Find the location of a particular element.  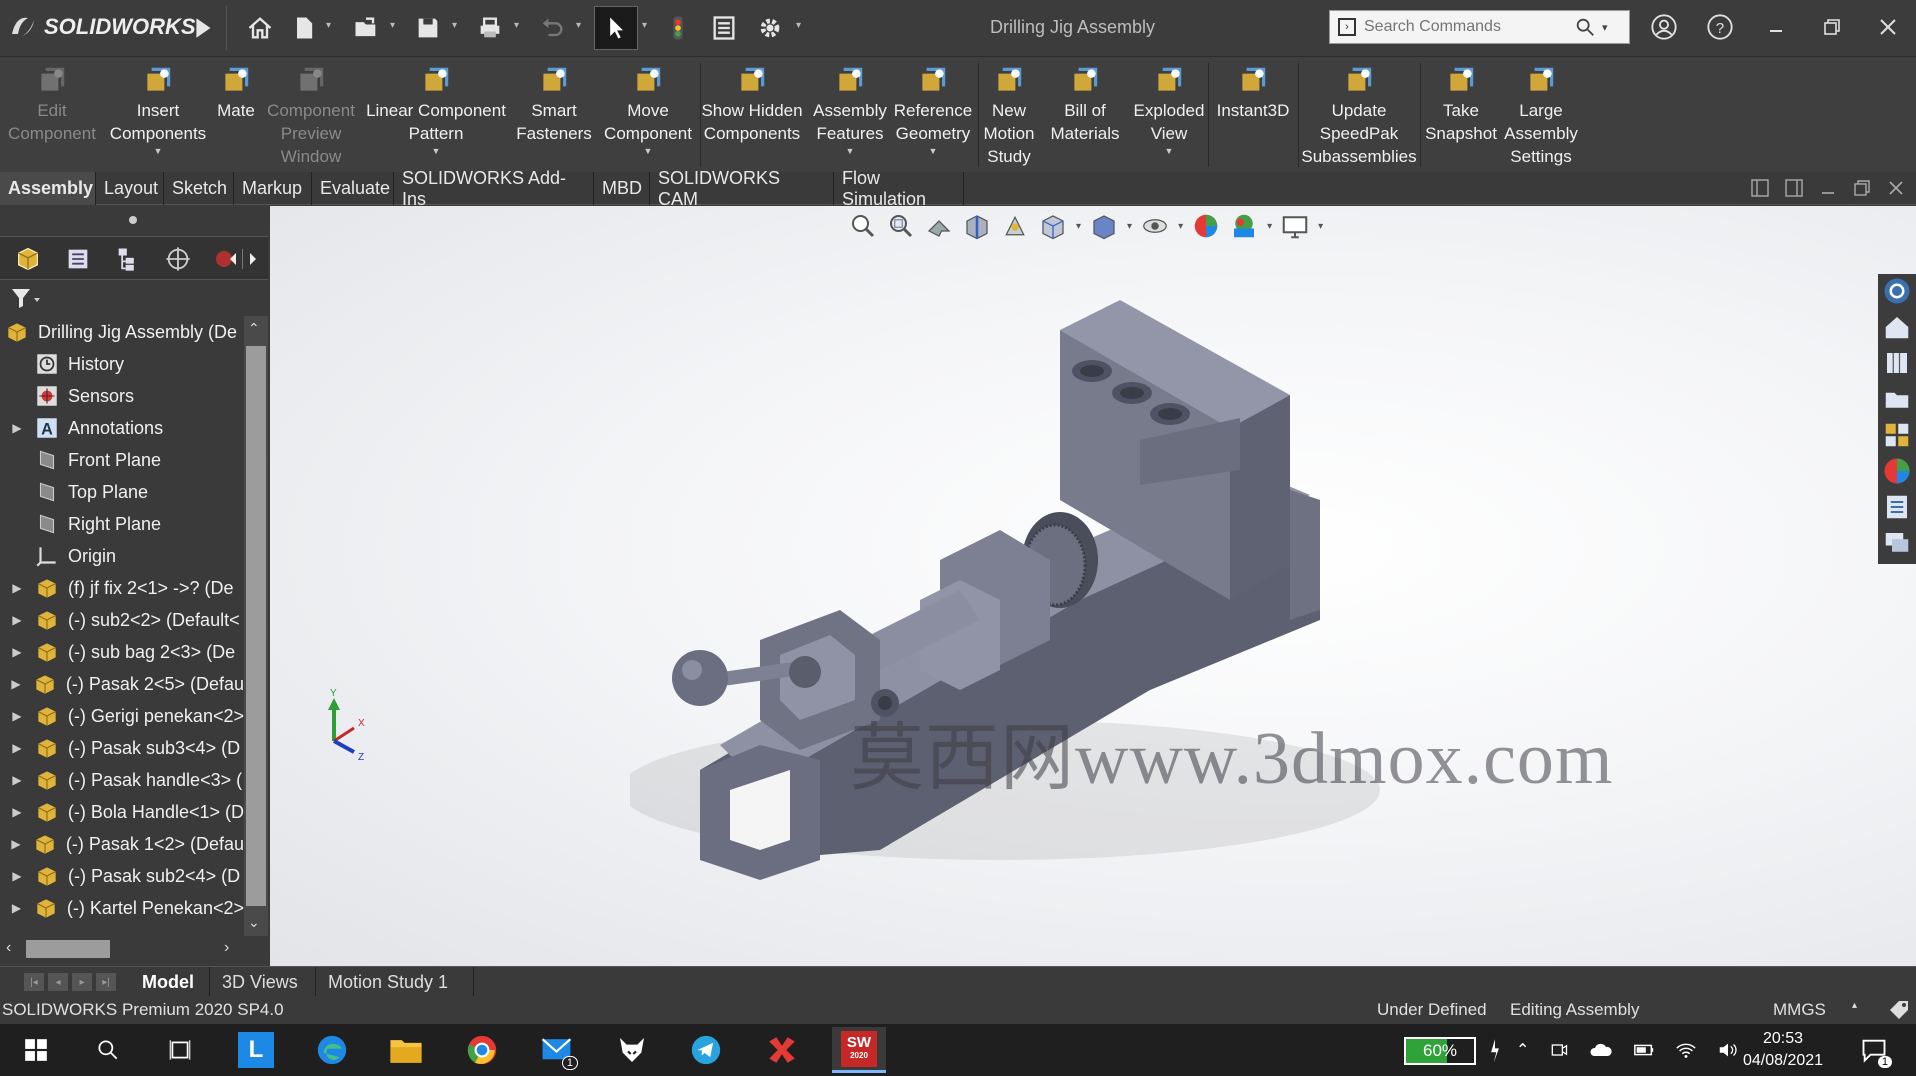

design-library-icon is located at coordinates (1897, 363).